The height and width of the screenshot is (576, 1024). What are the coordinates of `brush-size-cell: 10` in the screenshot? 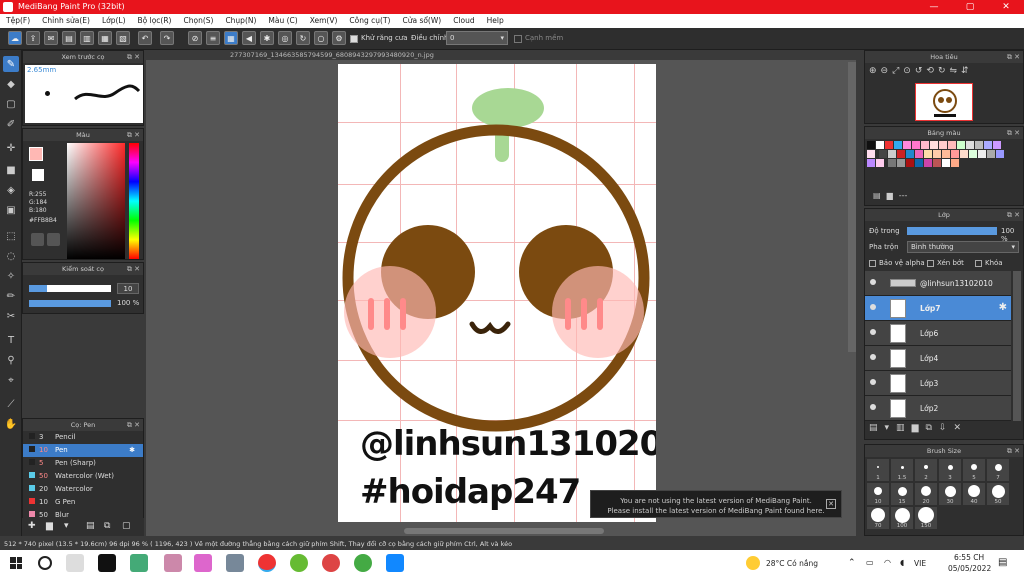 It's located at (878, 494).